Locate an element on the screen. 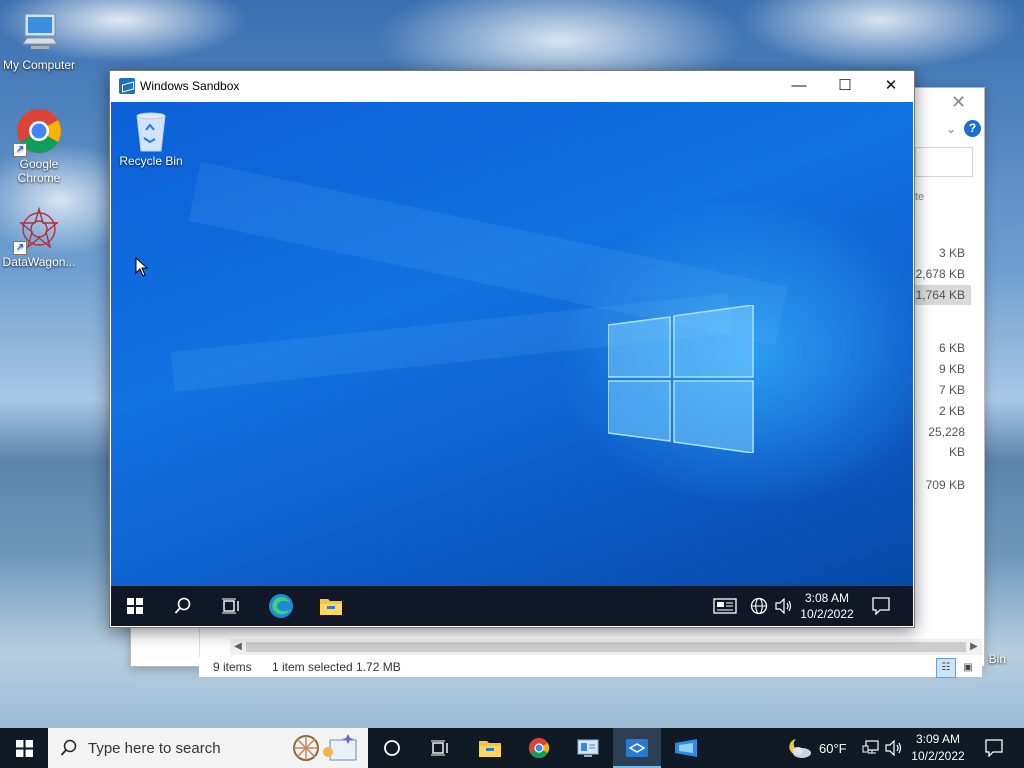 Image resolution: width=1024 pixels, height=768 pixels. file-size: 9 KB is located at coordinates (943, 369).